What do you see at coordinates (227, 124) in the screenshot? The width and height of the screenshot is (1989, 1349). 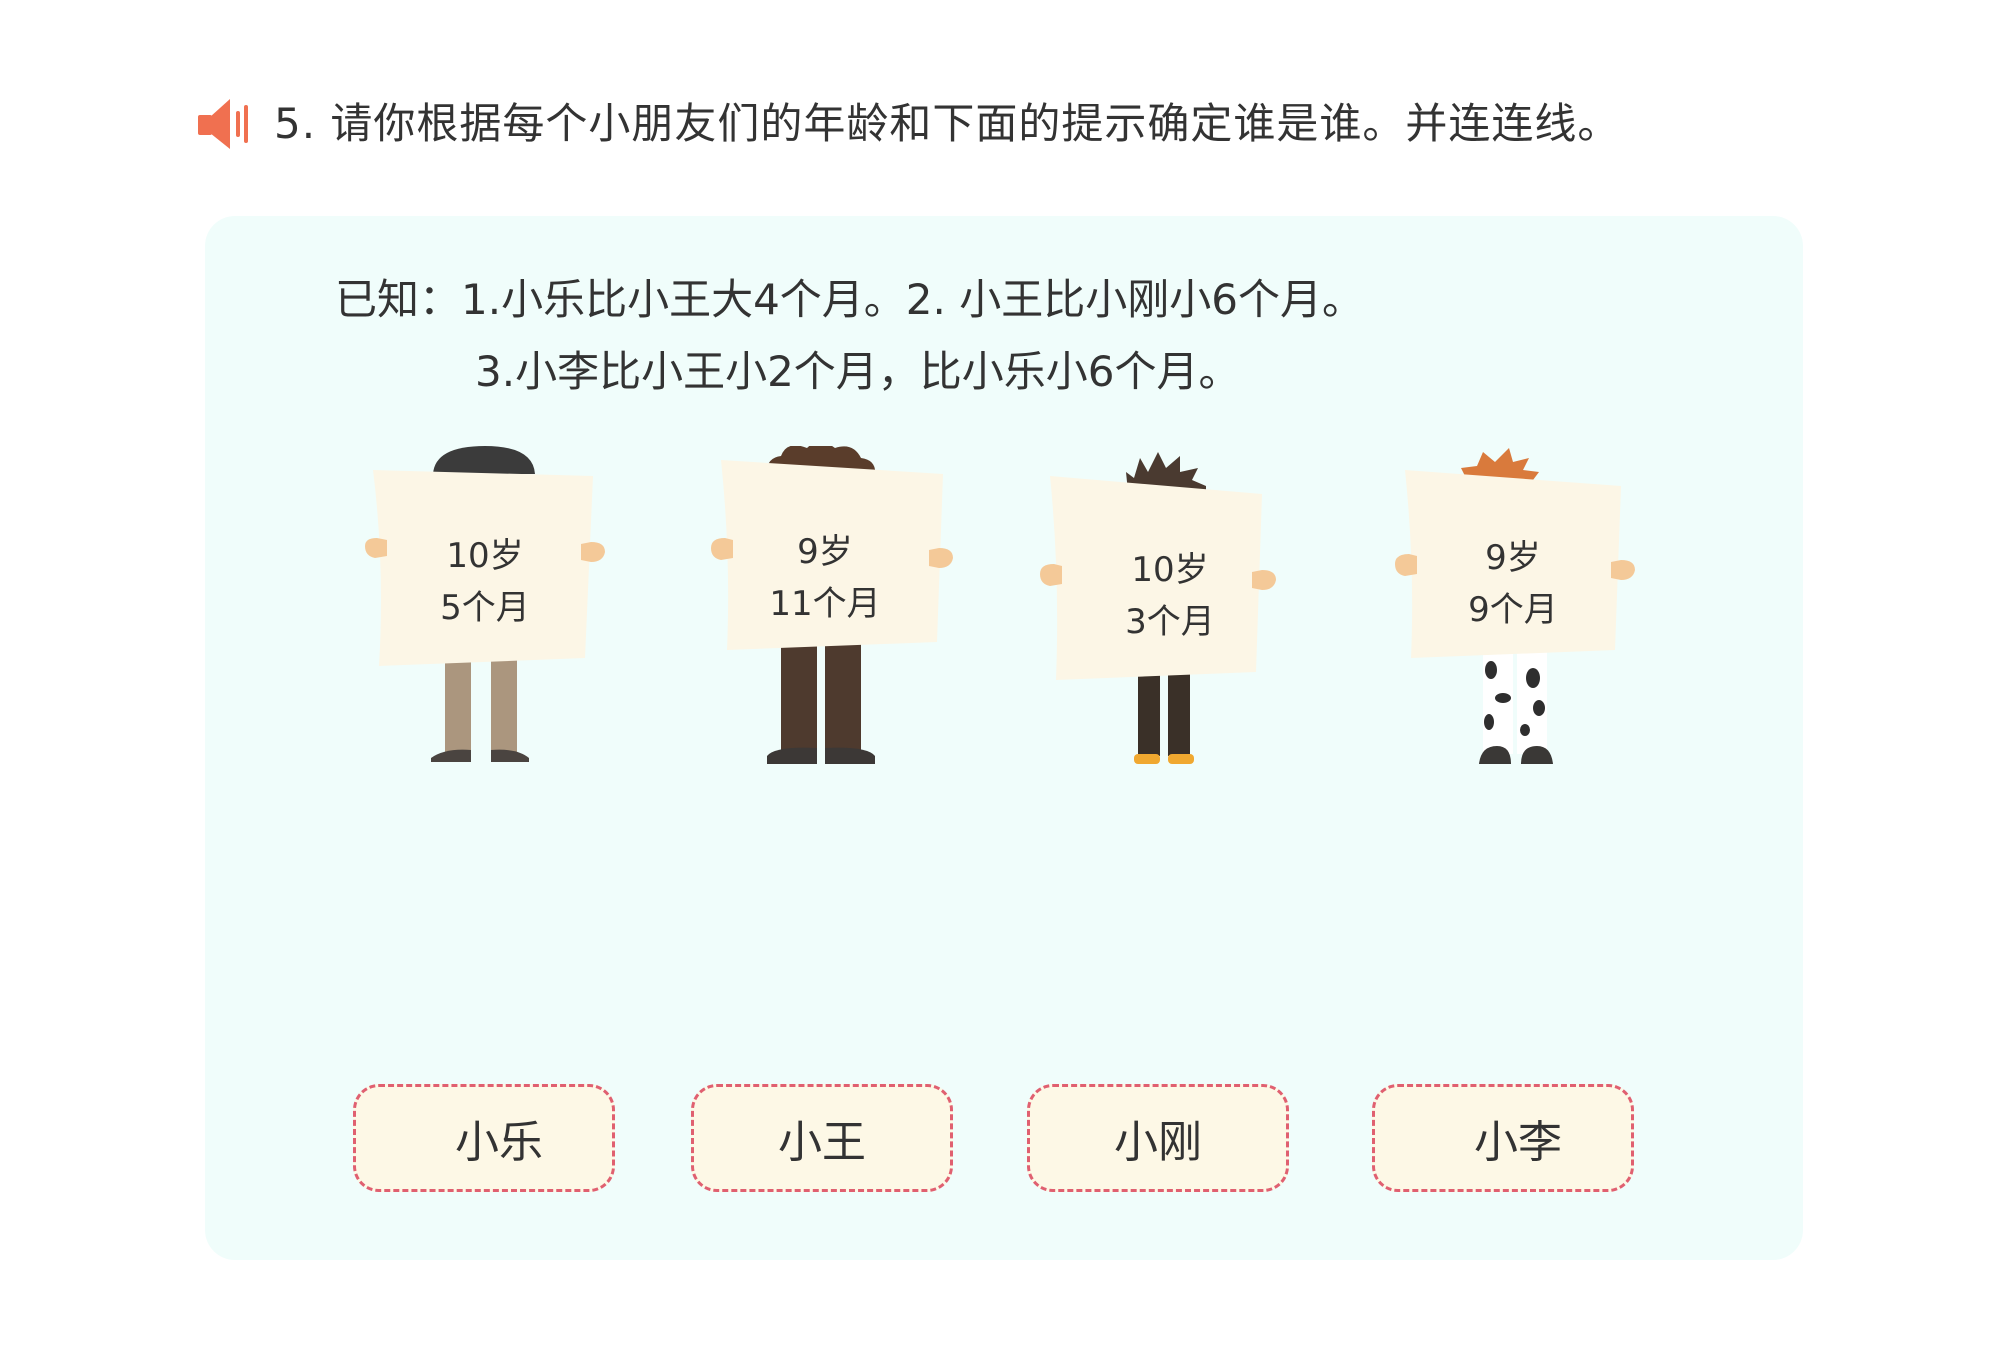 I see `speaker-icon` at bounding box center [227, 124].